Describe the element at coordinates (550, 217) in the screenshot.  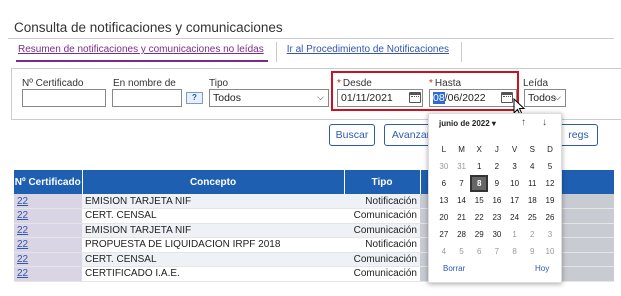
I see `calendar-day: 26` at that location.